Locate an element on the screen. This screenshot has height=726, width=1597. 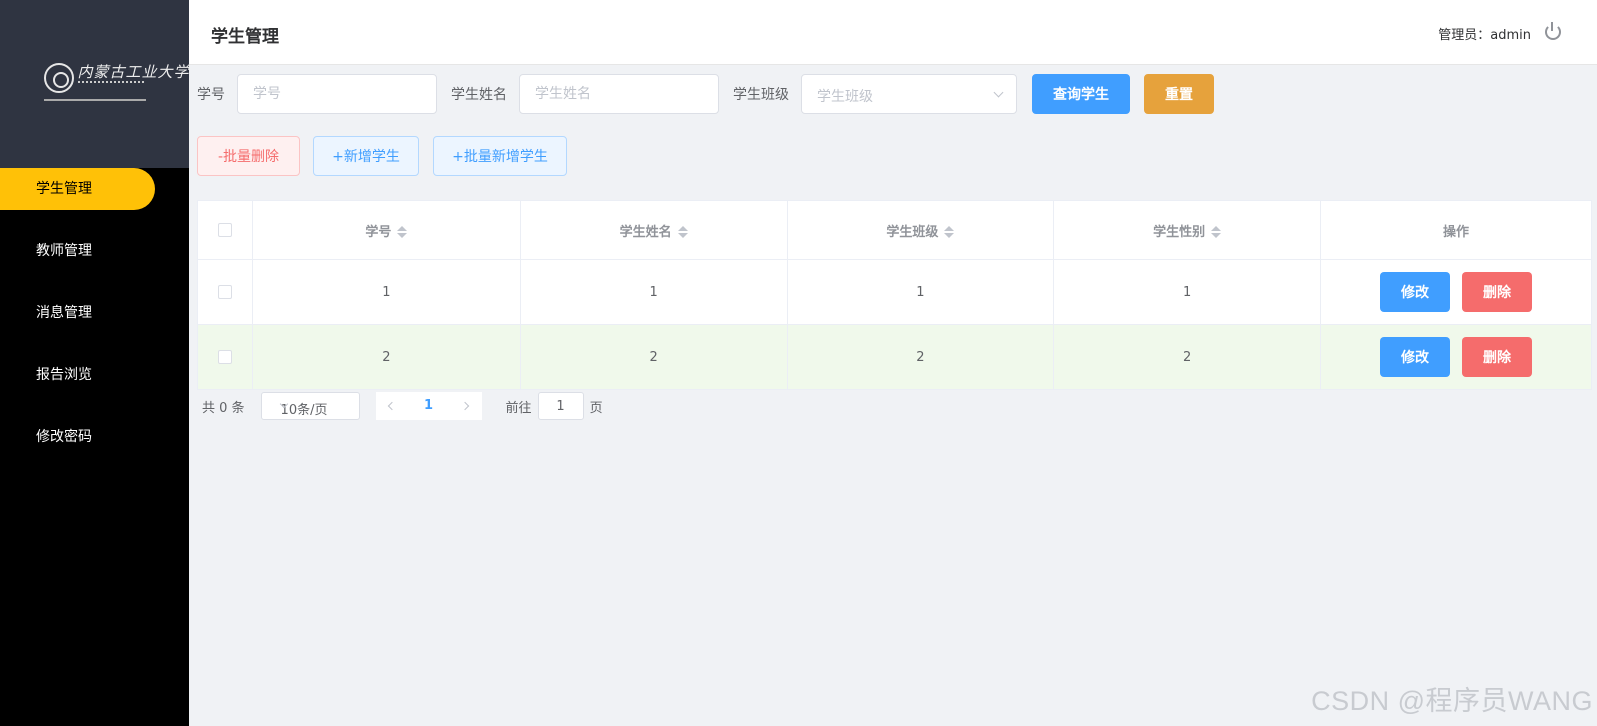
admin-label: 管理员：admin is located at coordinates (1484, 35).